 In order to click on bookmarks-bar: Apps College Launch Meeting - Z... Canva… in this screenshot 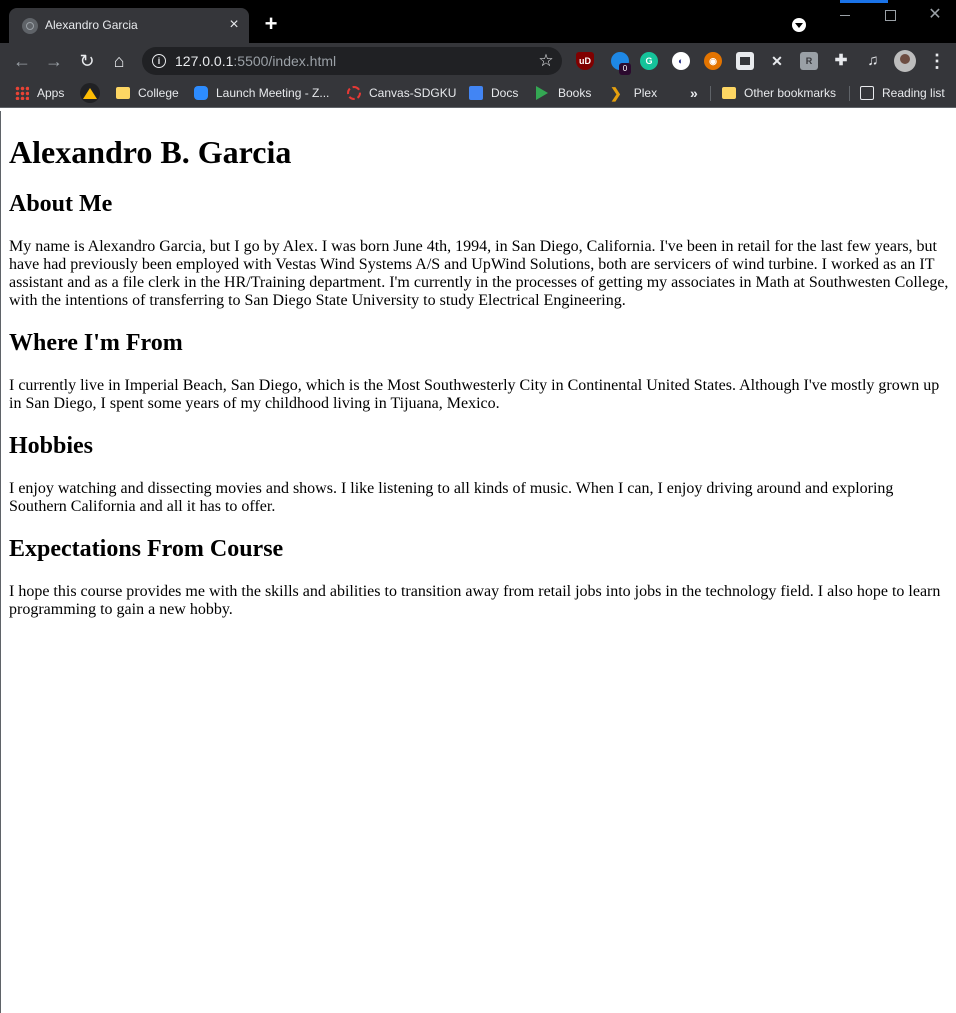, I will do `click(478, 93)`.